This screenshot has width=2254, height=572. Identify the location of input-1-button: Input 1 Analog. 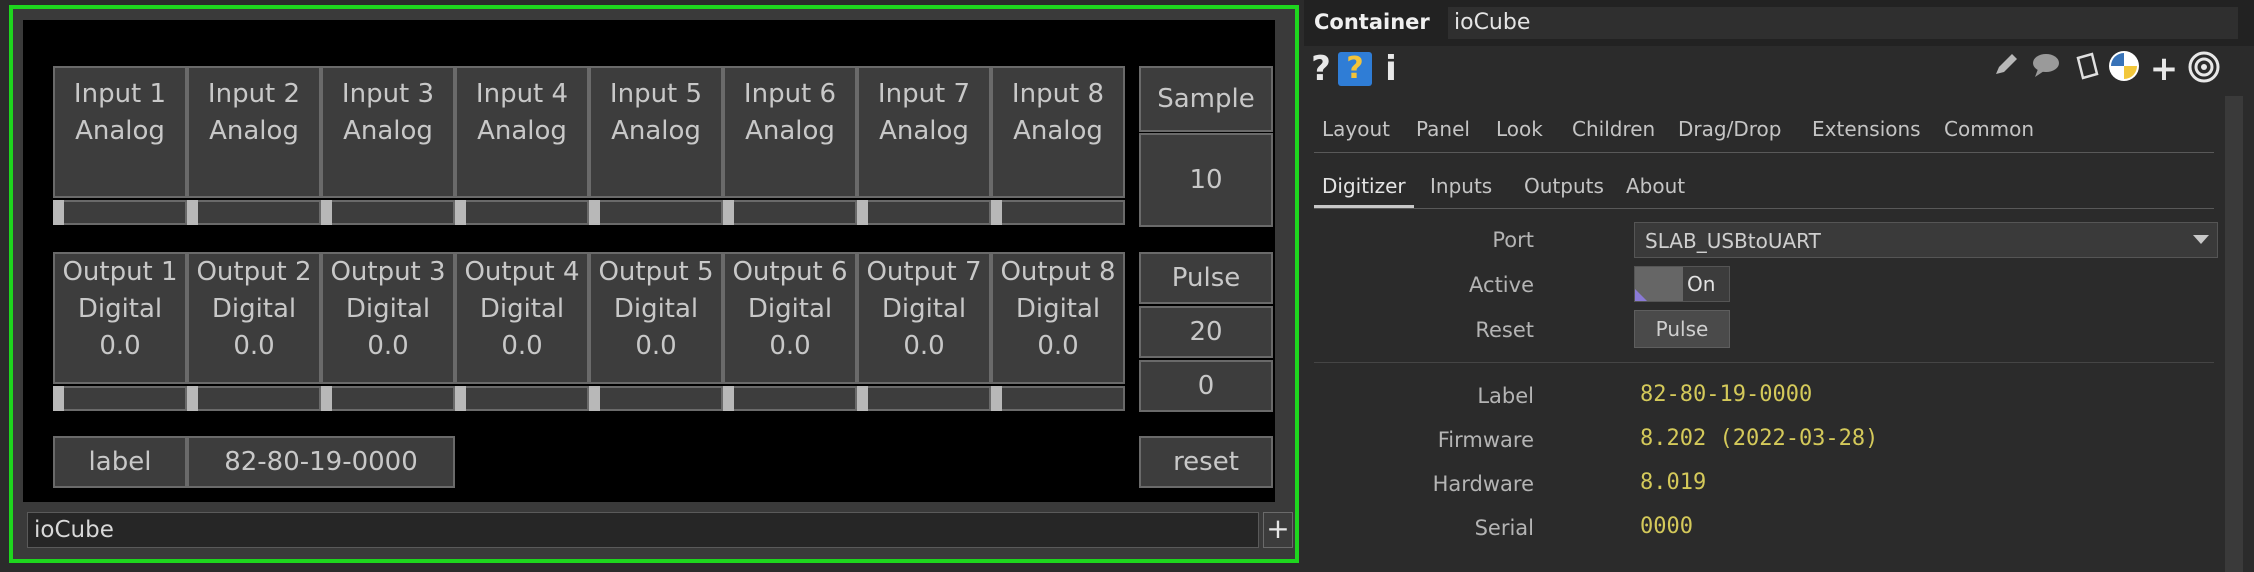
(120, 132).